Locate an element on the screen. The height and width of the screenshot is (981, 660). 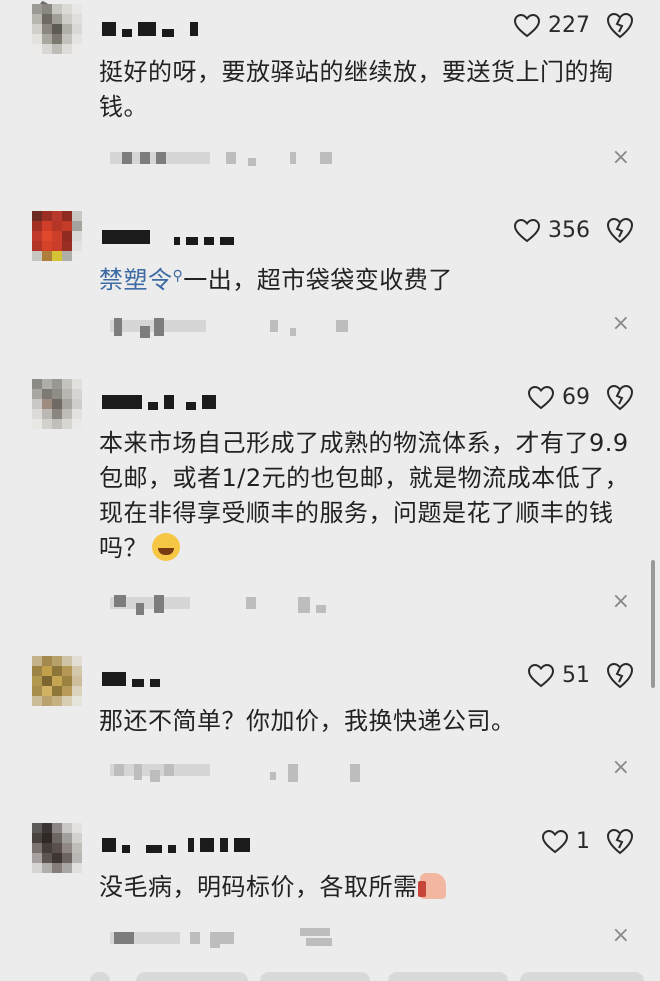
like-button: 227 is located at coordinates (552, 25).